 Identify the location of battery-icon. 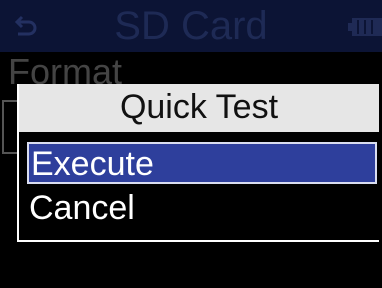
(365, 27).